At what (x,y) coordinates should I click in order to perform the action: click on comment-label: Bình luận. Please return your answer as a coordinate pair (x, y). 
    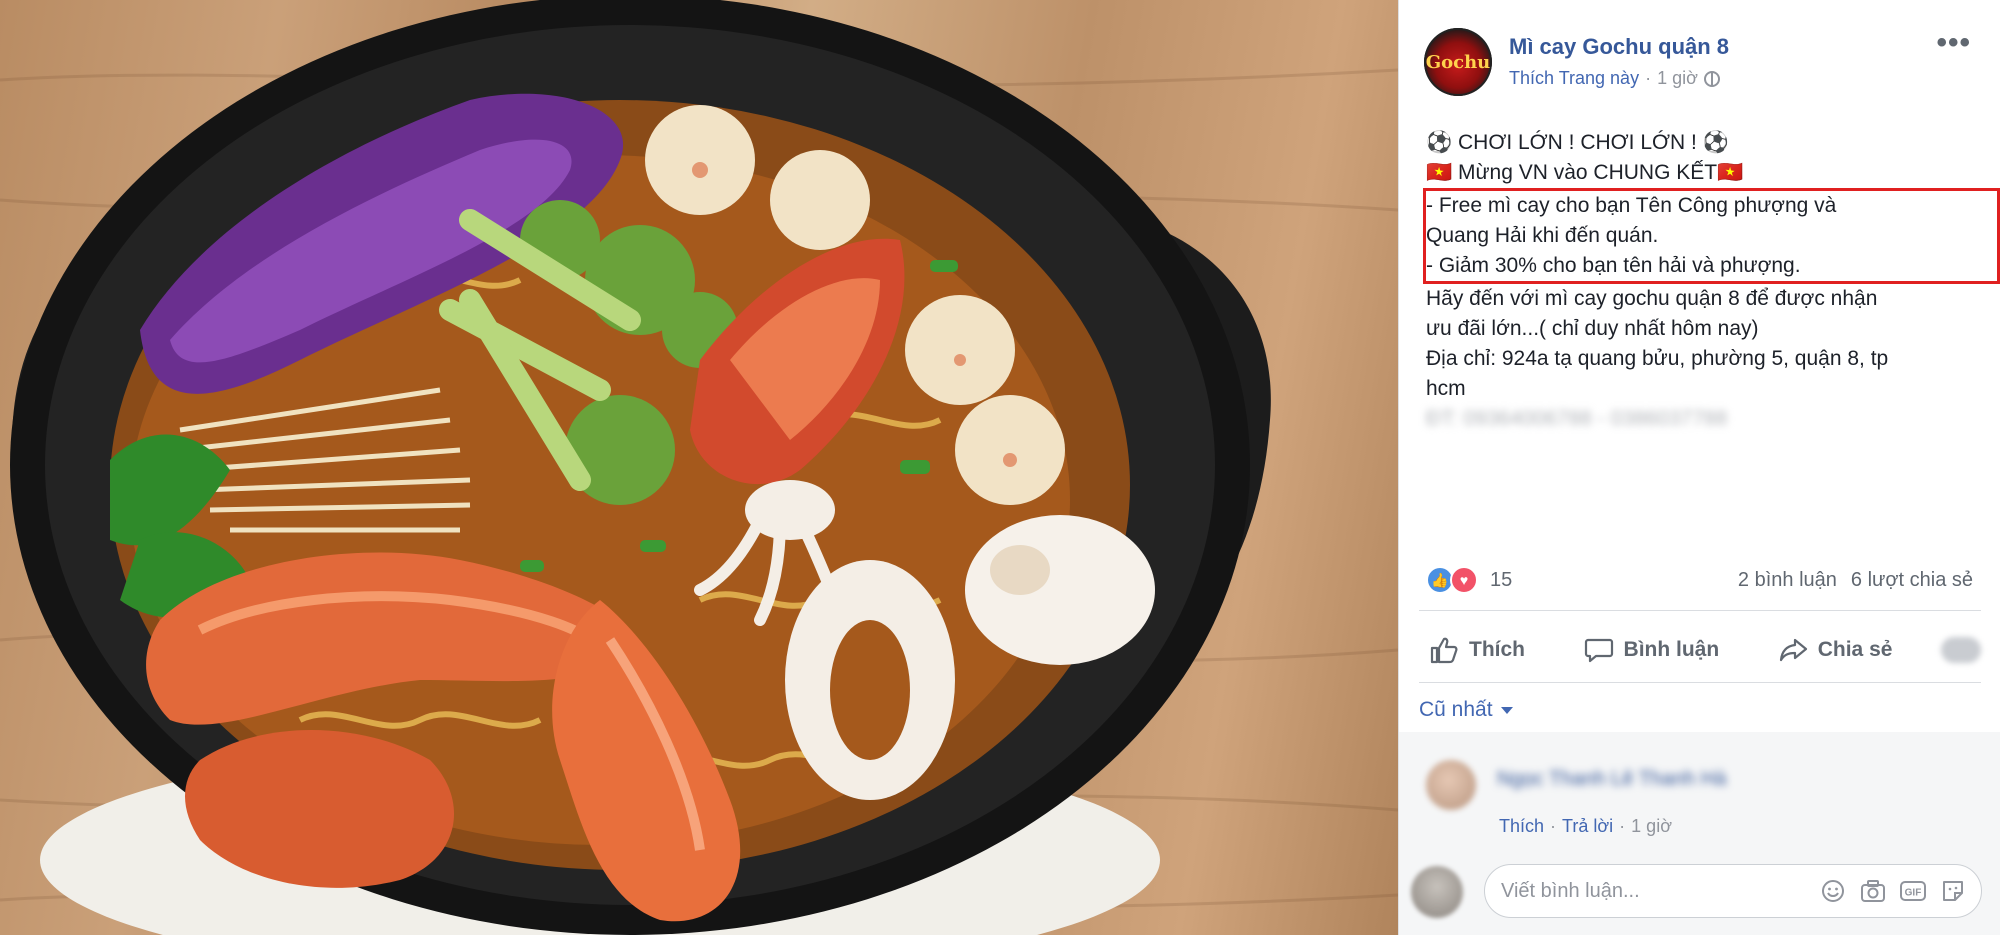
    Looking at the image, I should click on (1671, 649).